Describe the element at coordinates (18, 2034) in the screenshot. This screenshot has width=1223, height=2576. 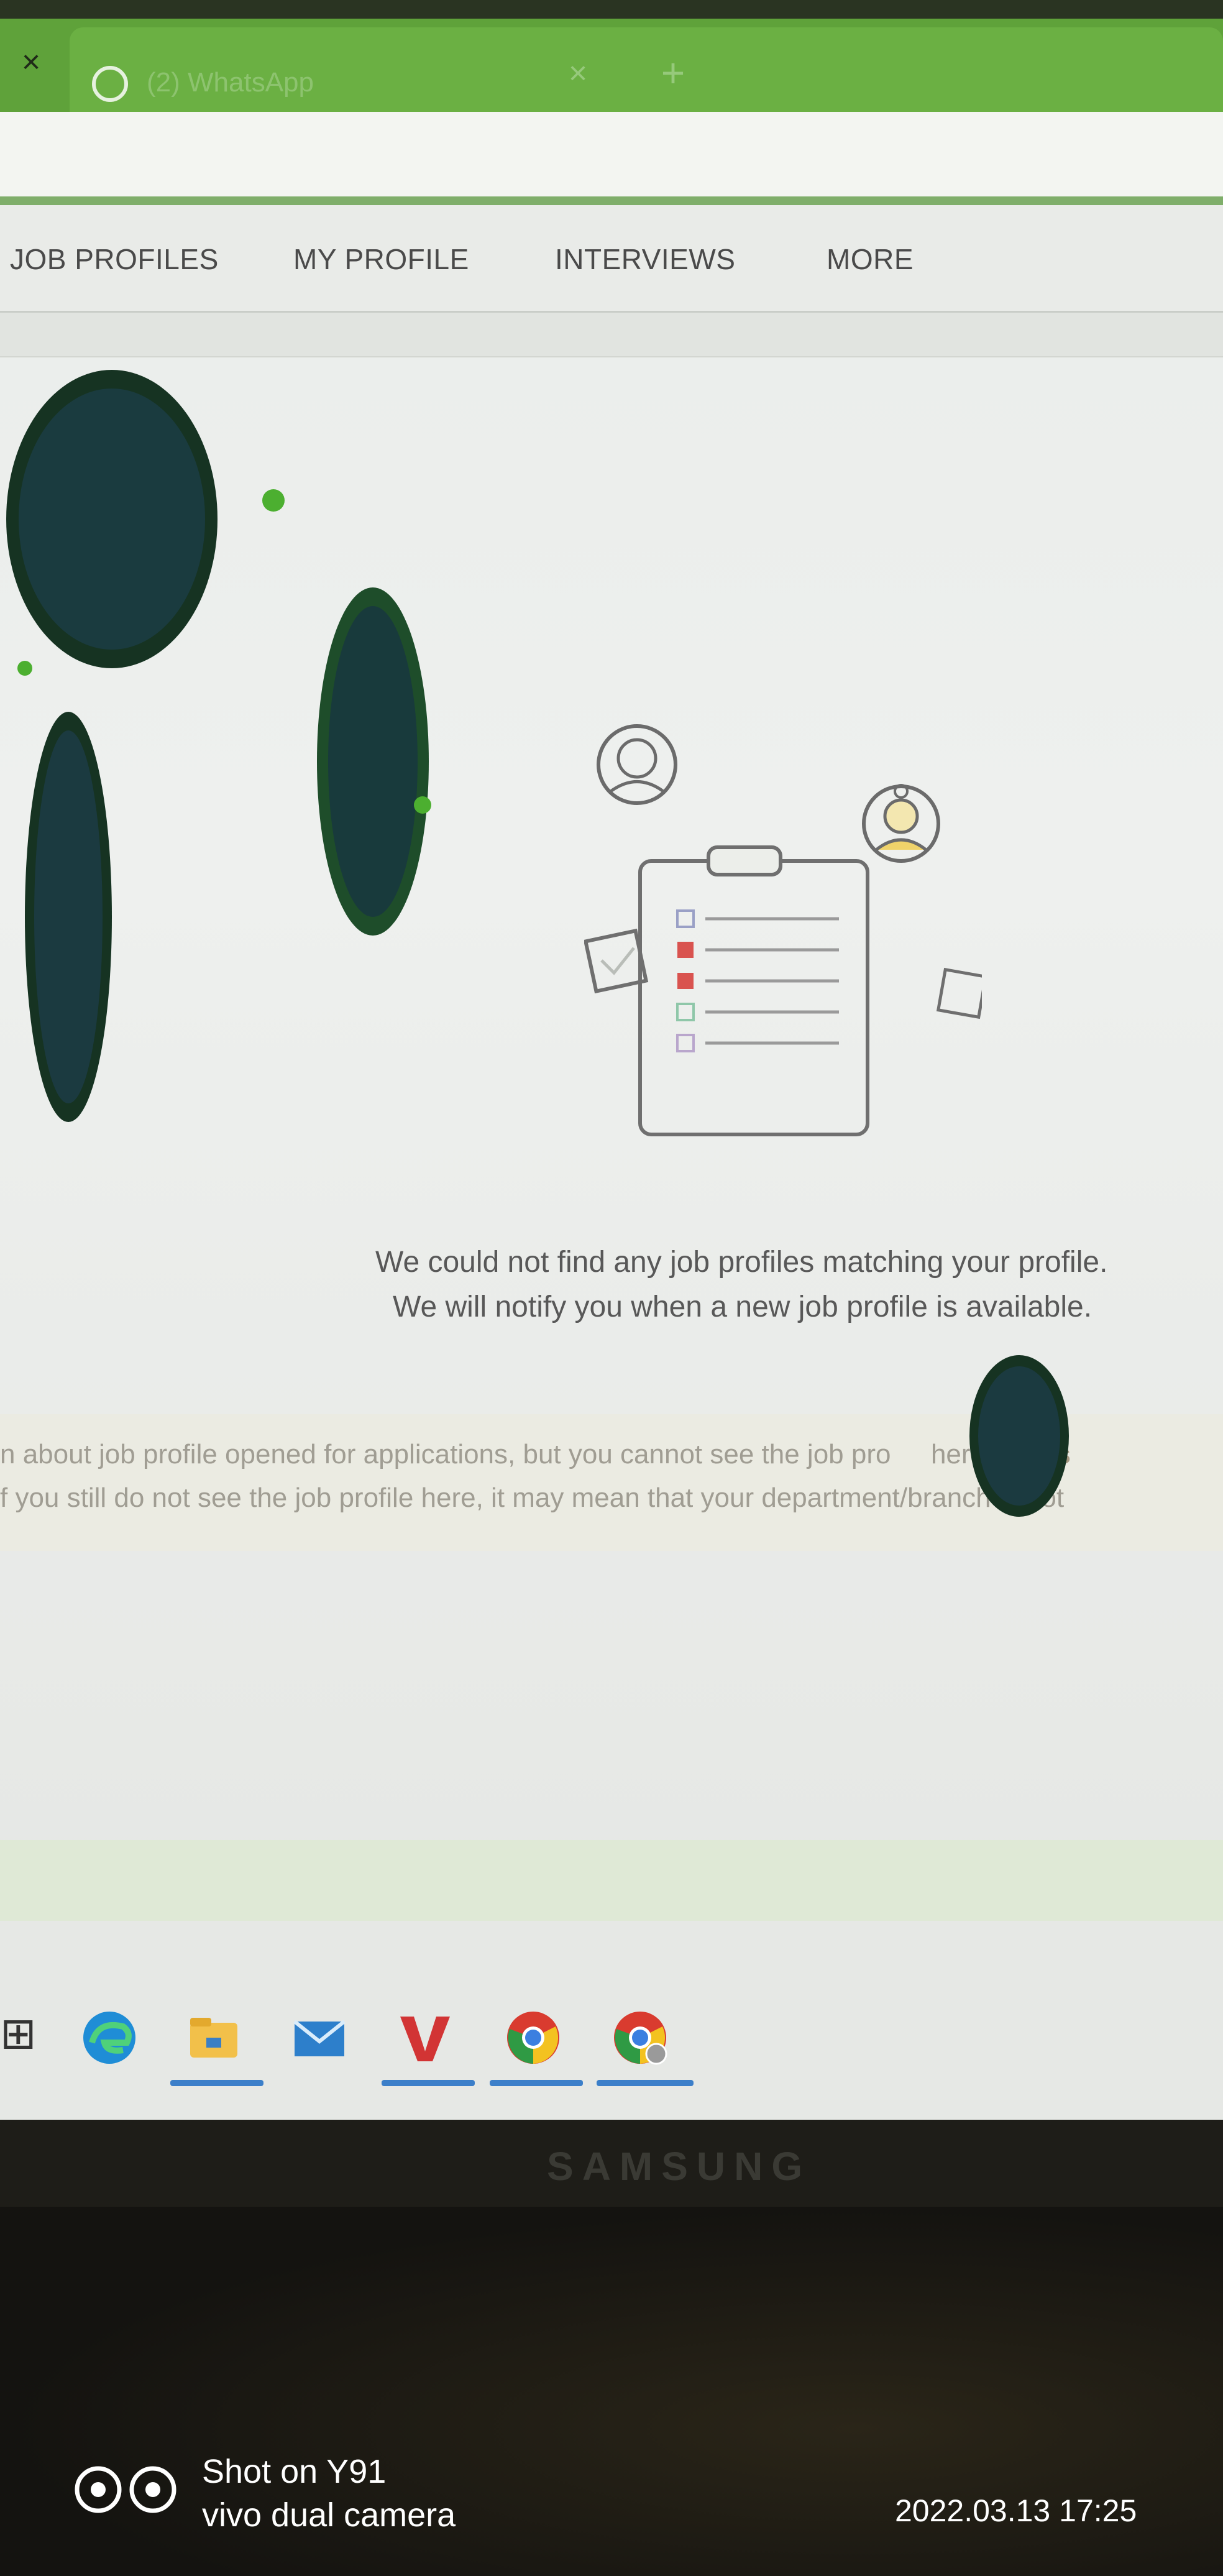
I see `task-view-icon: ⊞` at that location.